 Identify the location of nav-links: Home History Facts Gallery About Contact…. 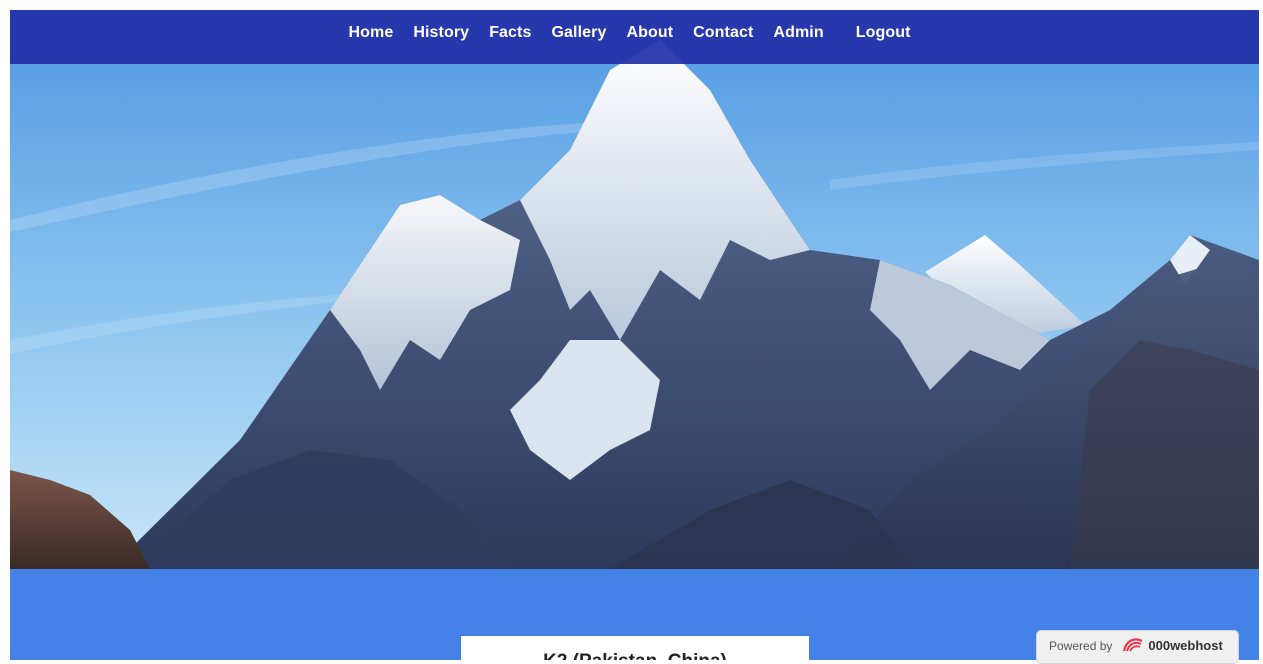
(634, 33).